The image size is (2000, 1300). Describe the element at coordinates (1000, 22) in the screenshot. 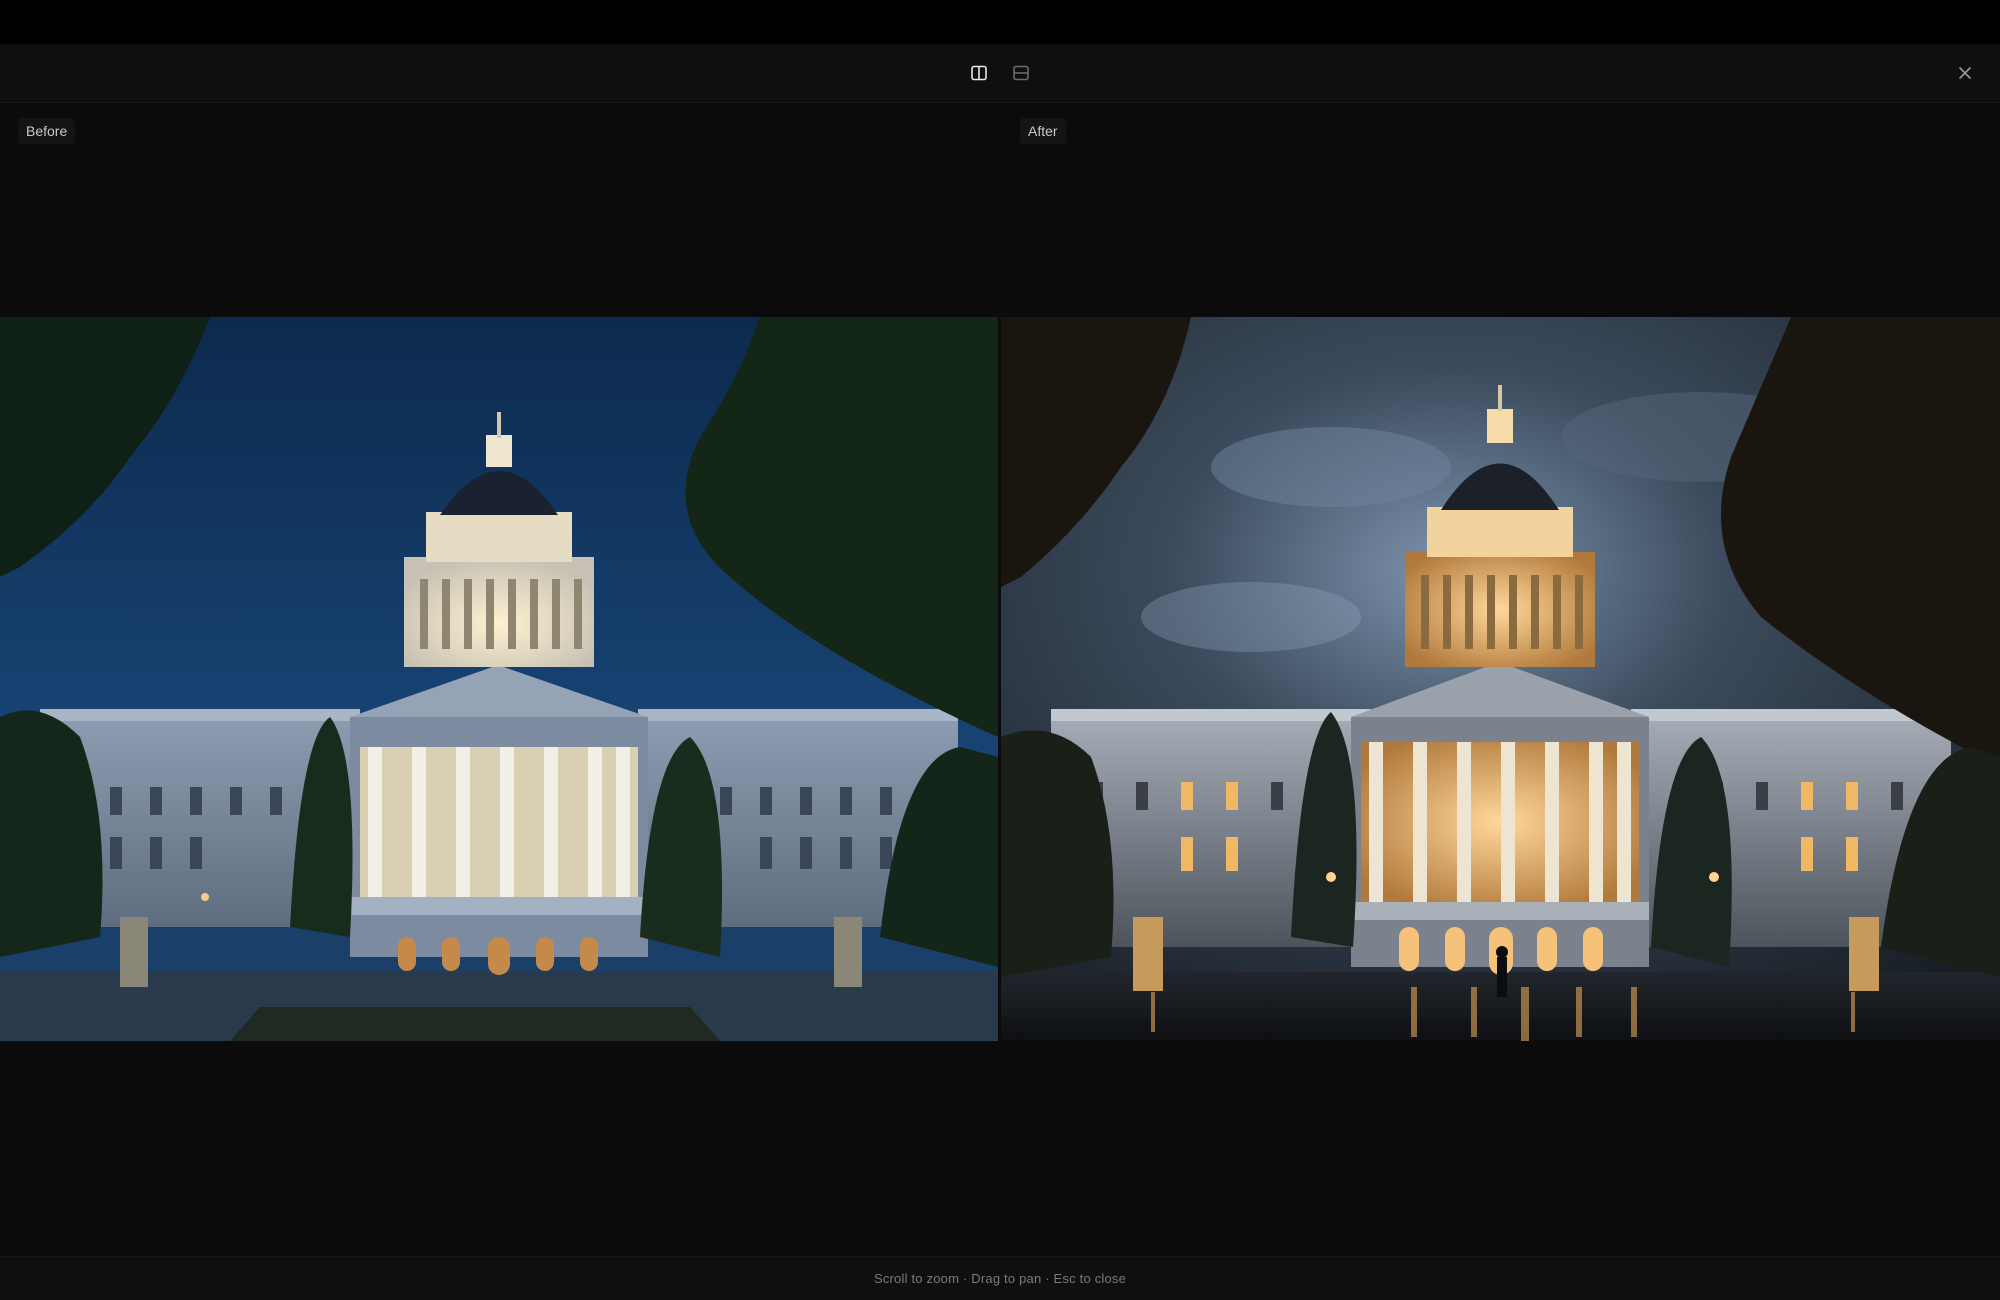

I see `window-top-strip` at that location.